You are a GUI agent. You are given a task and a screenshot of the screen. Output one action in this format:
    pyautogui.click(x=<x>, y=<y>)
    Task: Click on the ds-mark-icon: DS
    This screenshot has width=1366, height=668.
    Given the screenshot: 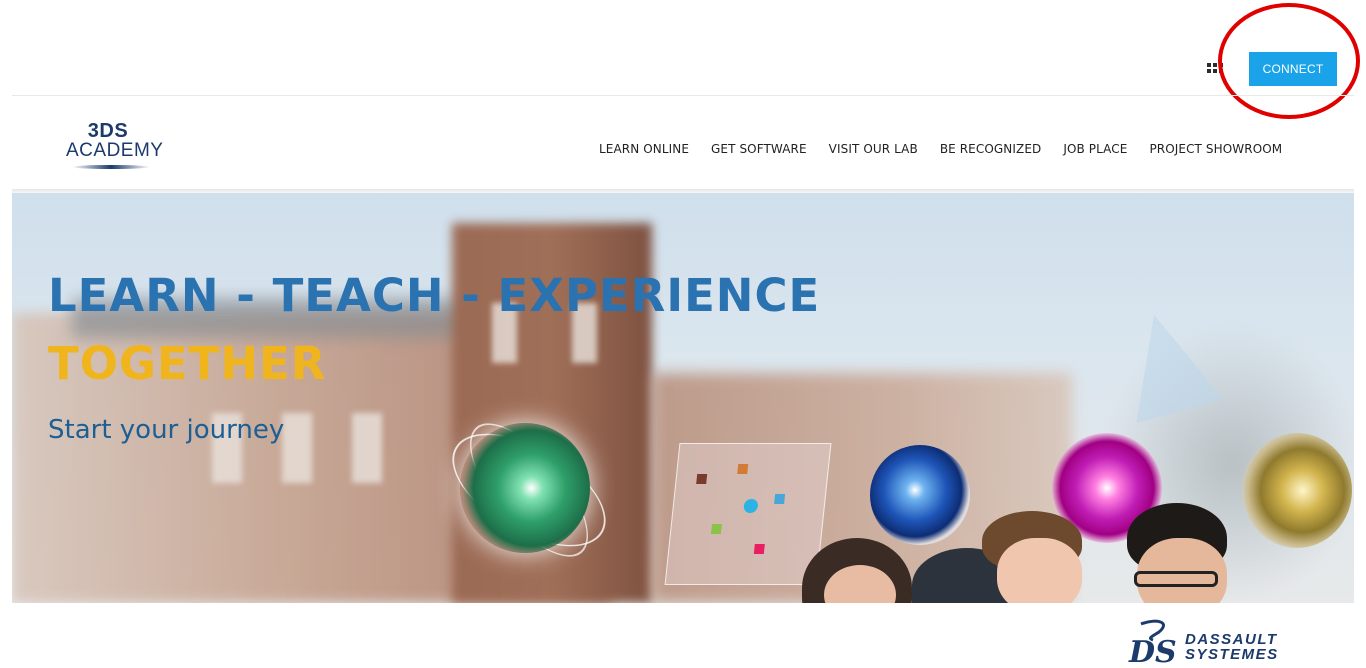 What is the action you would take?
    pyautogui.click(x=1152, y=642)
    